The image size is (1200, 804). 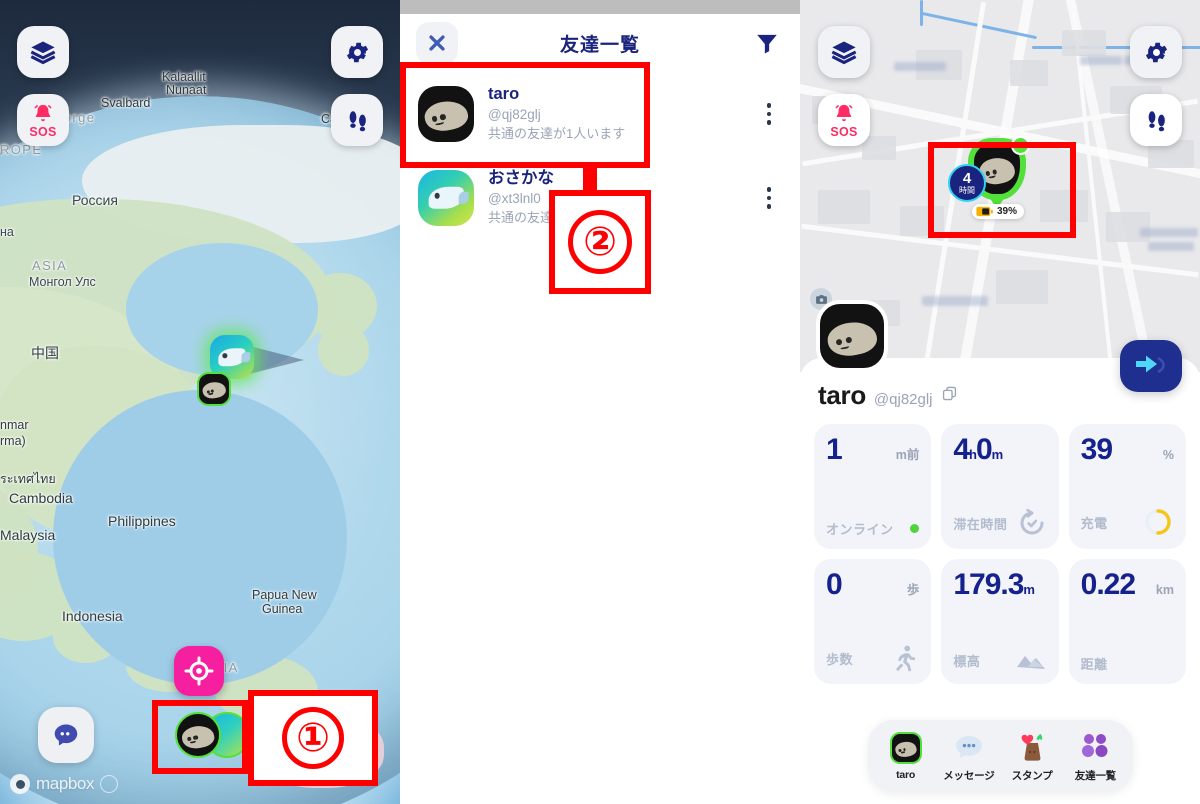 I want to click on chat-button, so click(x=66, y=735).